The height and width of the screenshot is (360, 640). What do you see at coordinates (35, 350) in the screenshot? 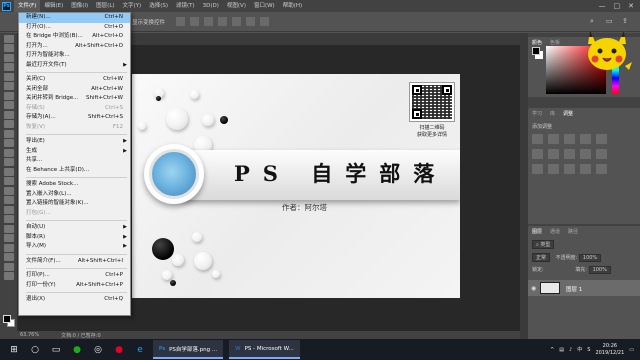
I see `search-icon: ○` at bounding box center [35, 350].